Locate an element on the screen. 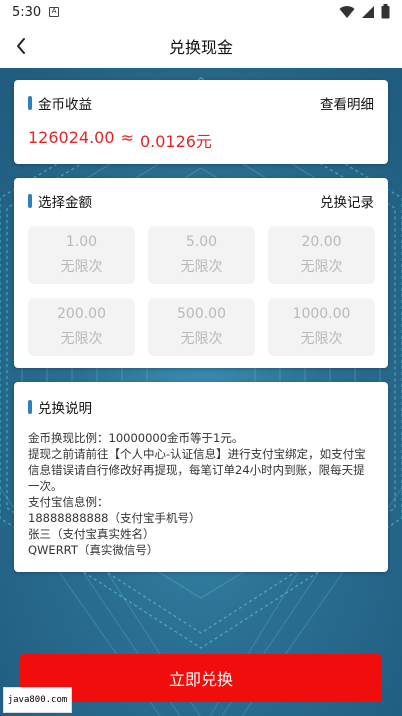 The image size is (402, 716). view-detail-link: 查看明细 is located at coordinates (347, 103).